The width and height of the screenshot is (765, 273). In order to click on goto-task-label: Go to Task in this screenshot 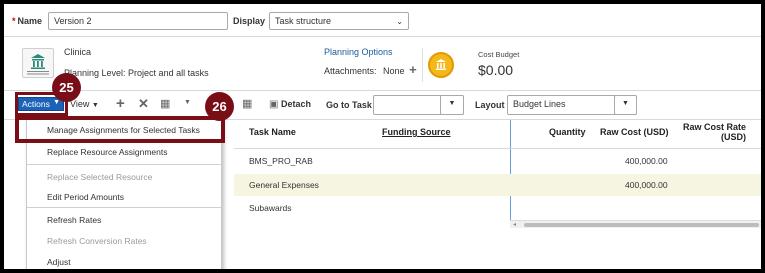, I will do `click(349, 105)`.